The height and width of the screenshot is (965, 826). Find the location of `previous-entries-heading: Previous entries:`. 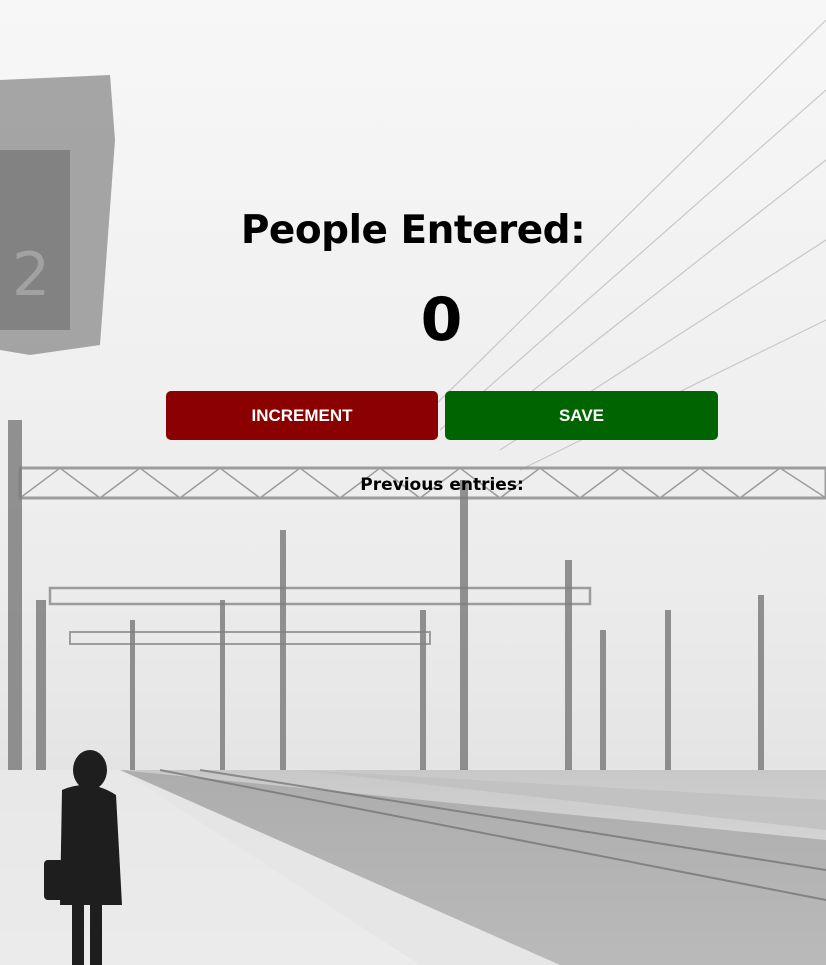

previous-entries-heading: Previous entries: is located at coordinates (442, 485).